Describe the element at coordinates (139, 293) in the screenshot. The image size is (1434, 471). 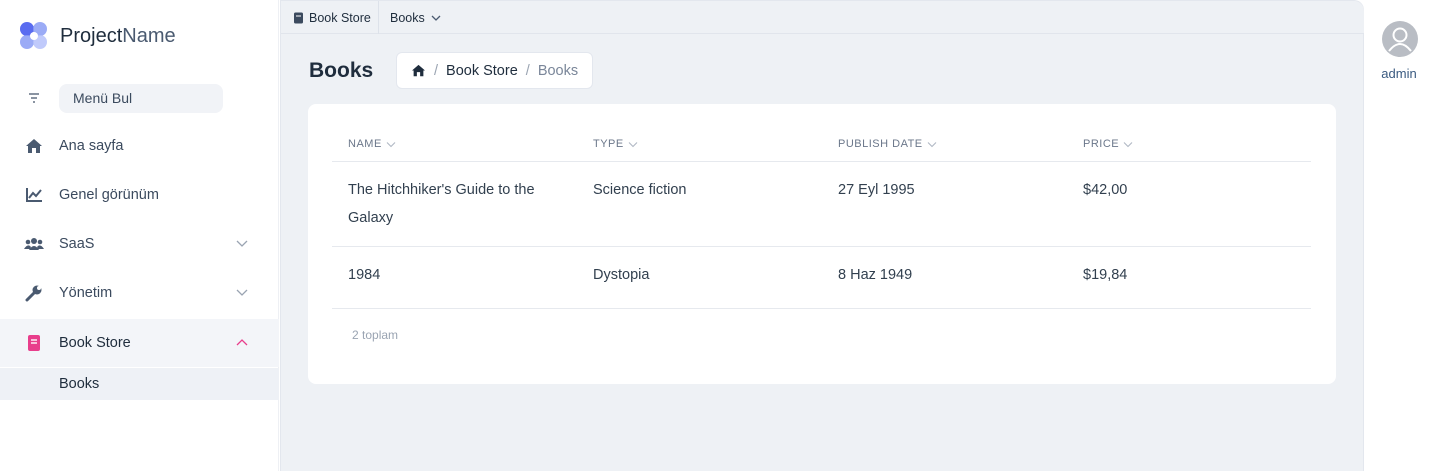
I see `sidebar-item-management: Yönetim` at that location.